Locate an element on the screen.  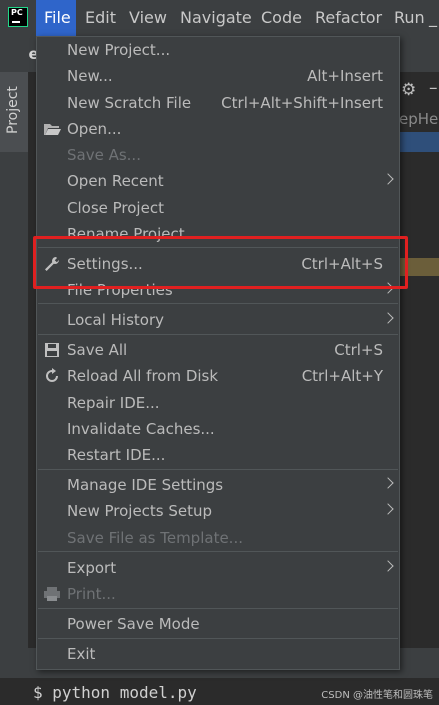
menu-item-label: Close Project is located at coordinates (115, 208).